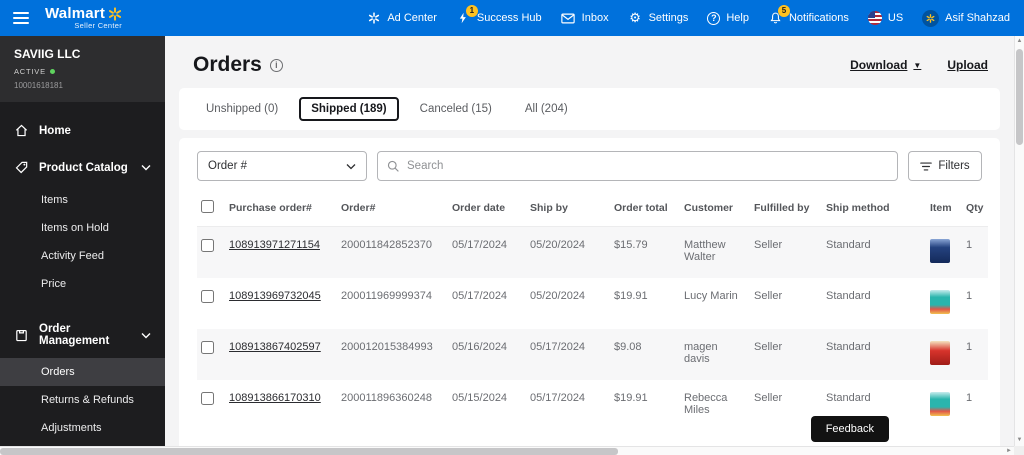 The image size is (1024, 455). Describe the element at coordinates (392, 210) in the screenshot. I see `col-header-order: Order#` at that location.